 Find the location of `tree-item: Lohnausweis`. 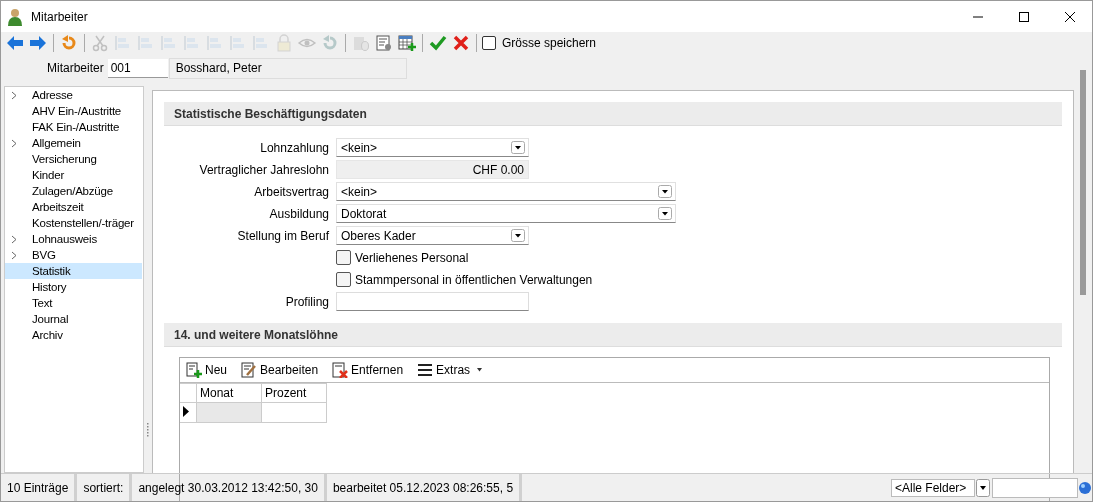

tree-item: Lohnausweis is located at coordinates (73, 239).